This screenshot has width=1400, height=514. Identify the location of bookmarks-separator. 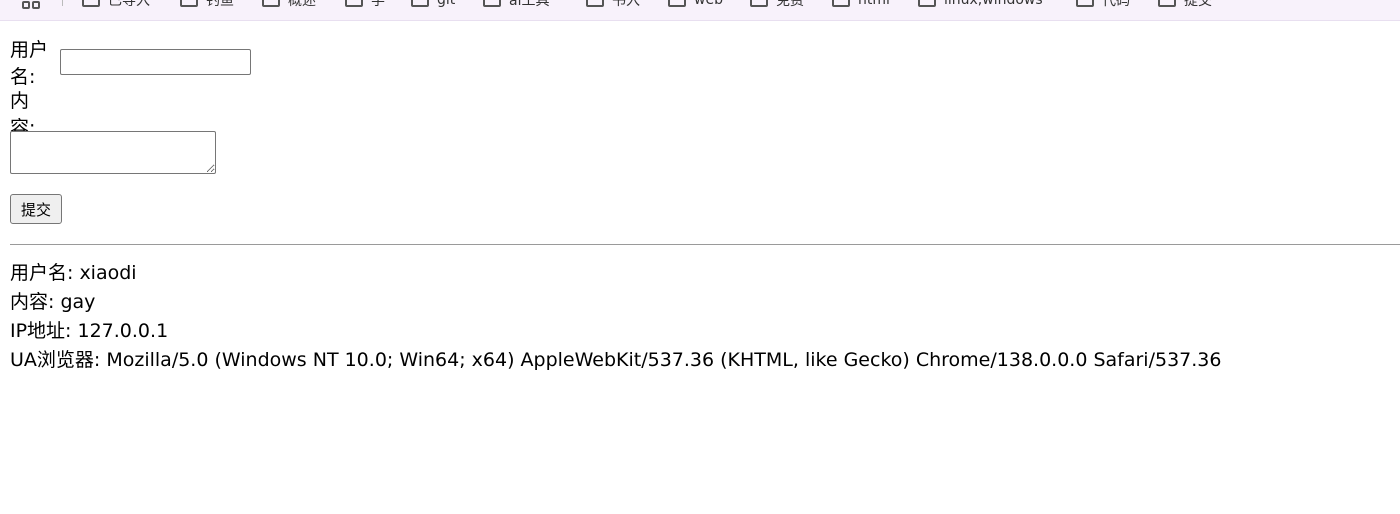
(62, 3).